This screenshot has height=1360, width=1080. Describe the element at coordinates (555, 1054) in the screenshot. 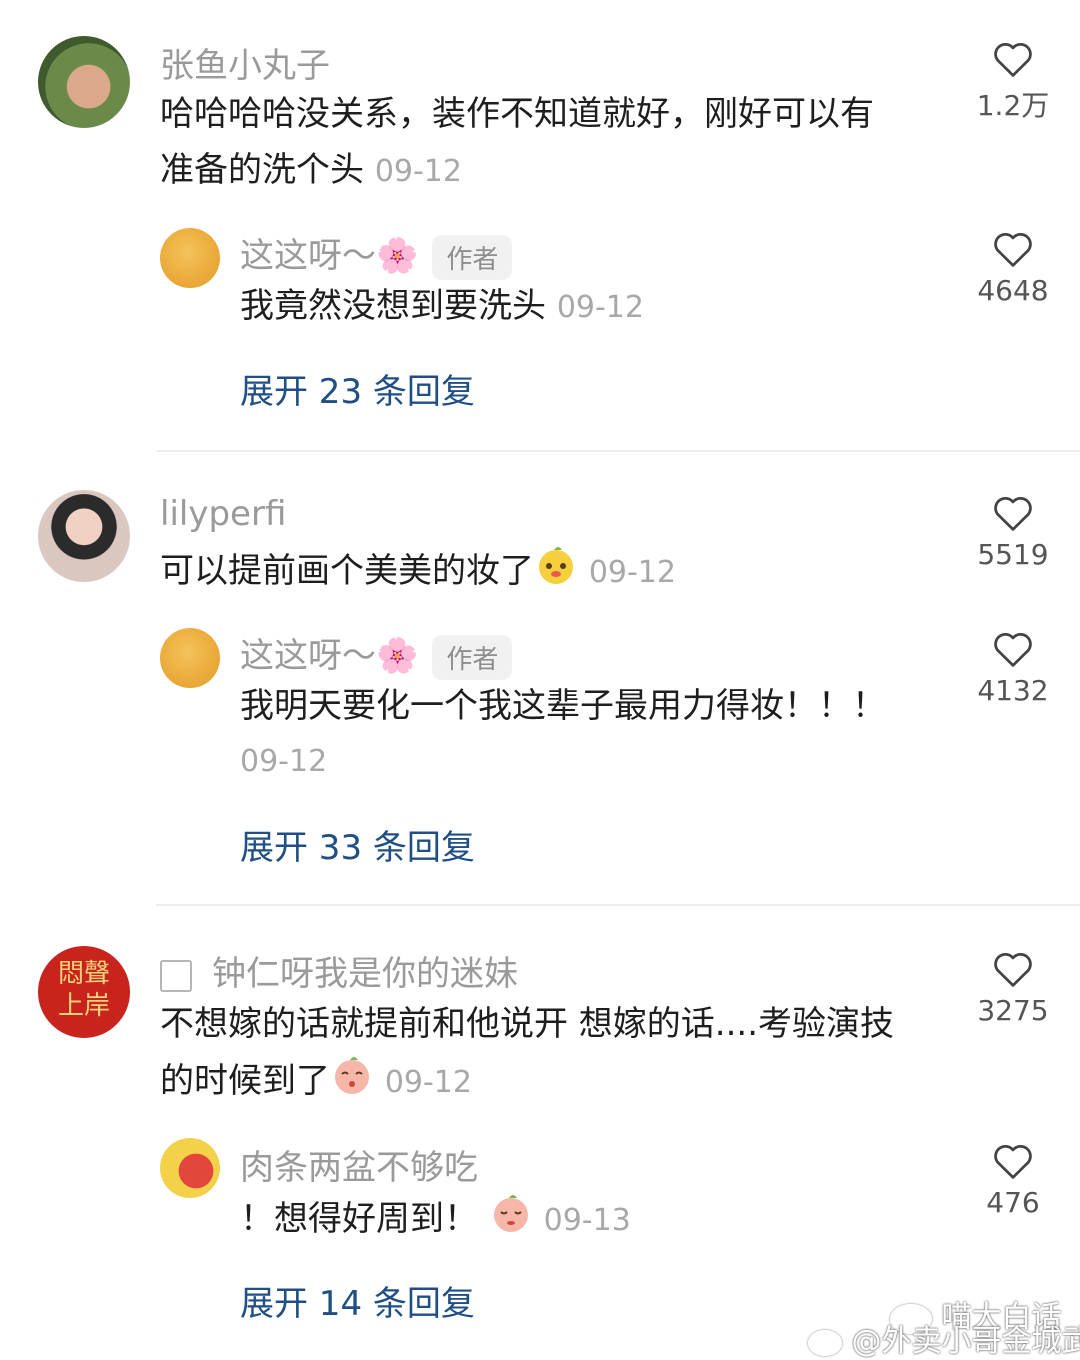

I see `comment-text: 不想嫁的话就提前和他说开 想嫁的话....考验演技 的时候到了 09-12` at that location.